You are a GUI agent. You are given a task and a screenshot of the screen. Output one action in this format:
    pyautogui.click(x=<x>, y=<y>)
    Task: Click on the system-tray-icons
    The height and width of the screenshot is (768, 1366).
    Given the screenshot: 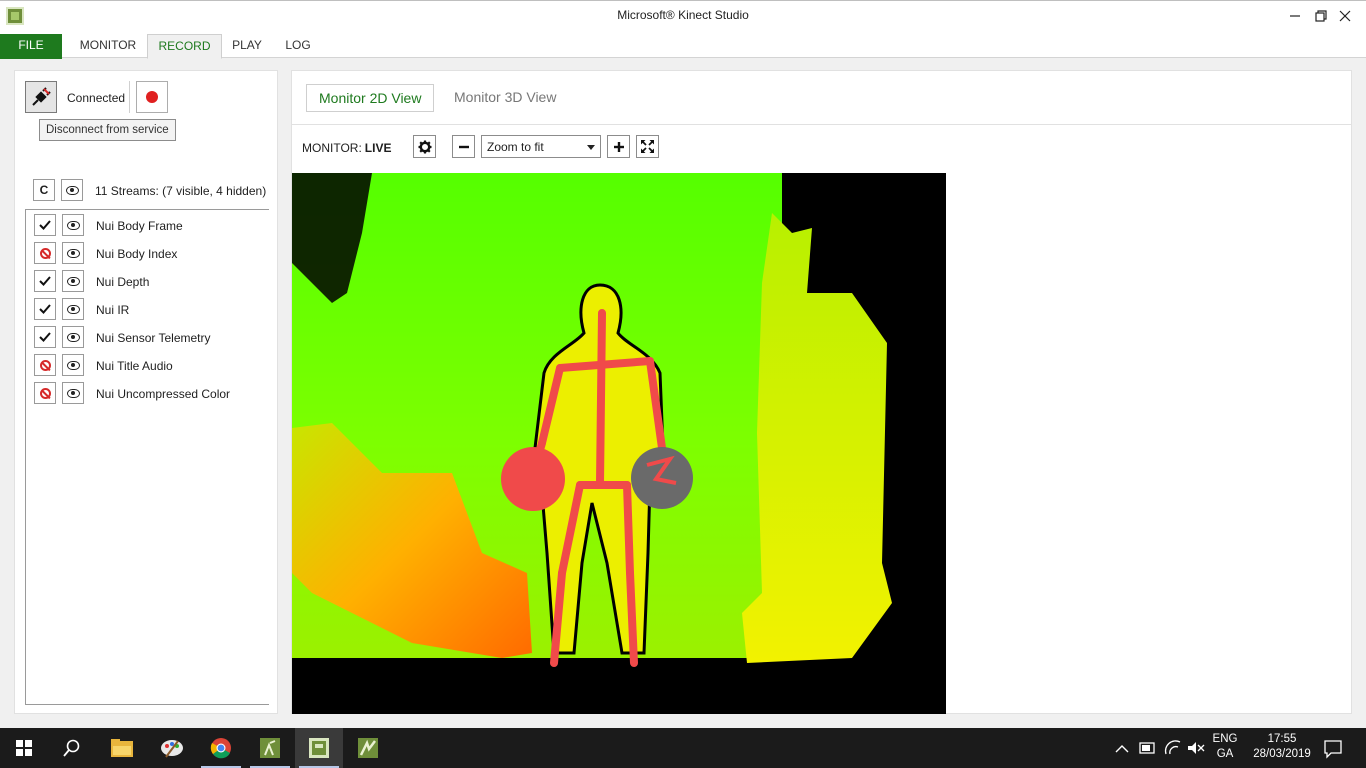 What is the action you would take?
    pyautogui.click(x=1159, y=748)
    